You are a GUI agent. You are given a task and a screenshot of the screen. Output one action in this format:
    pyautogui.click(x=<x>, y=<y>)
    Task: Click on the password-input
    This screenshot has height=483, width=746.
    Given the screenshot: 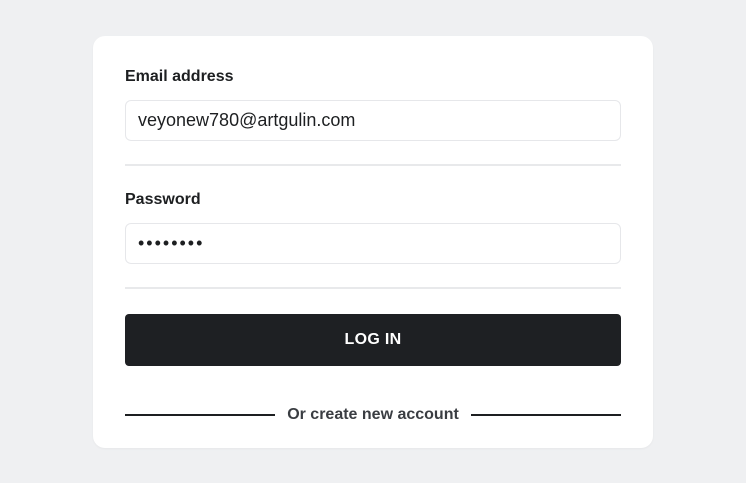 What is the action you would take?
    pyautogui.click(x=373, y=243)
    